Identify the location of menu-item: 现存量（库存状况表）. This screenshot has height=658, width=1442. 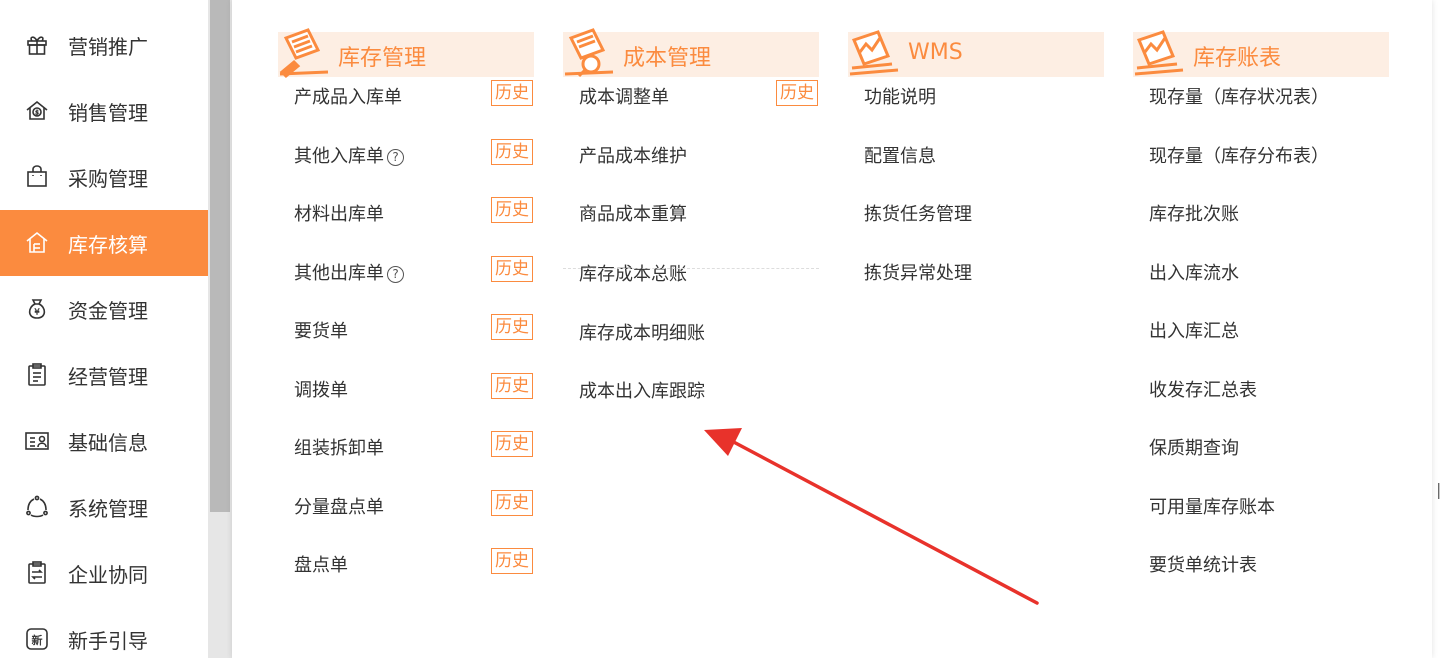
(1261, 94).